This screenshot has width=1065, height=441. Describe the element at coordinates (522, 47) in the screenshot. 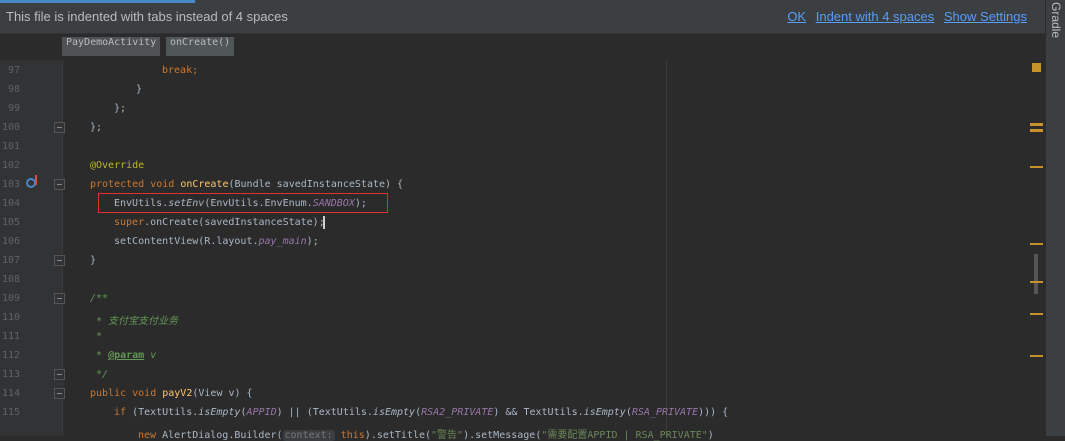

I see `breadcrumb: PayDemoActivity onCreate()` at that location.